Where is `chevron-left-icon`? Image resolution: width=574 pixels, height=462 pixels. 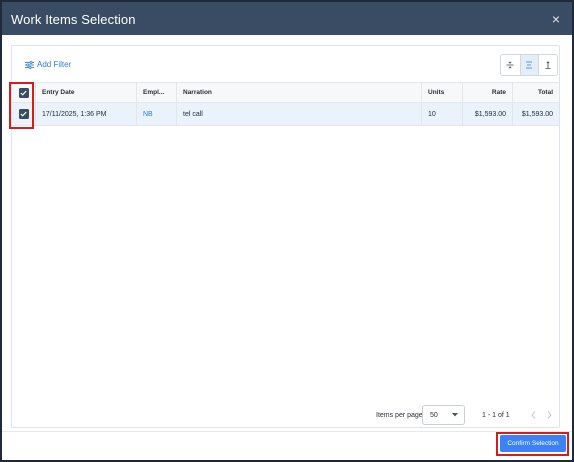 chevron-left-icon is located at coordinates (533, 415).